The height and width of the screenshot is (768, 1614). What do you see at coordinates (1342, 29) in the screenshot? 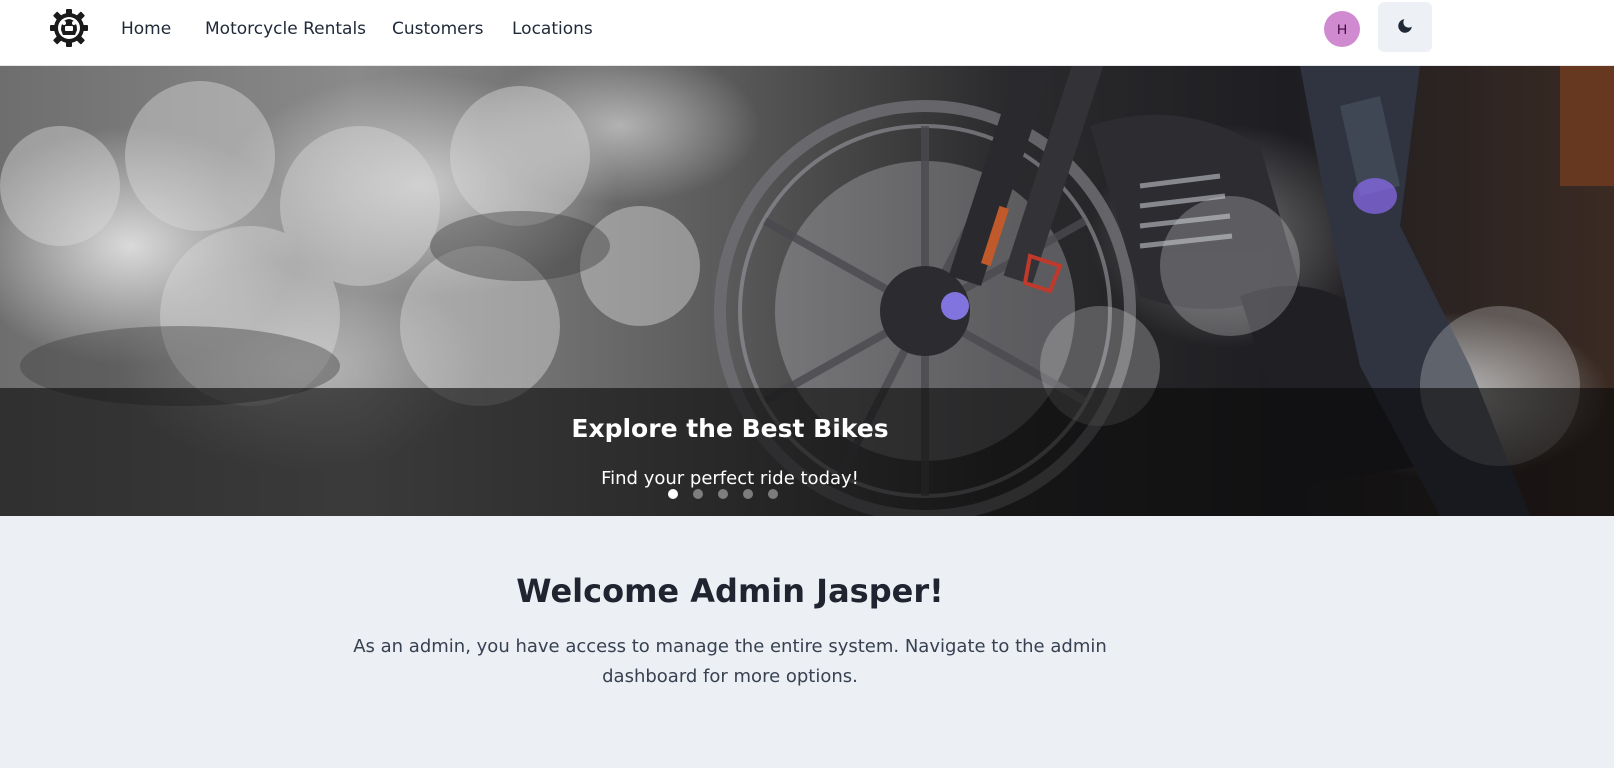
I see `user-avatar: H` at bounding box center [1342, 29].